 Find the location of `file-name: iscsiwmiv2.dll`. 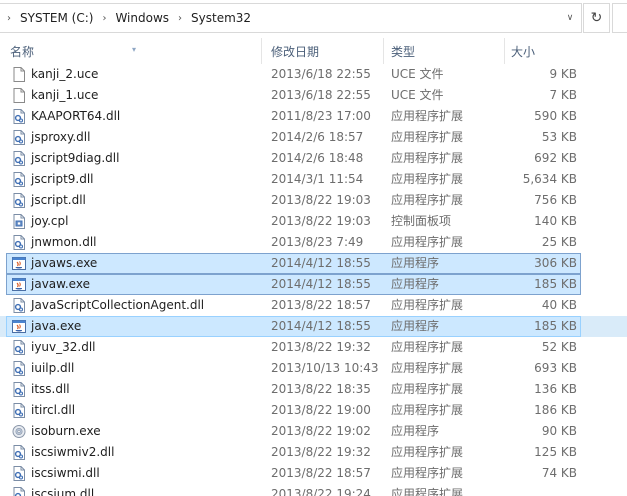

file-name: iscsiwmiv2.dll is located at coordinates (73, 452).